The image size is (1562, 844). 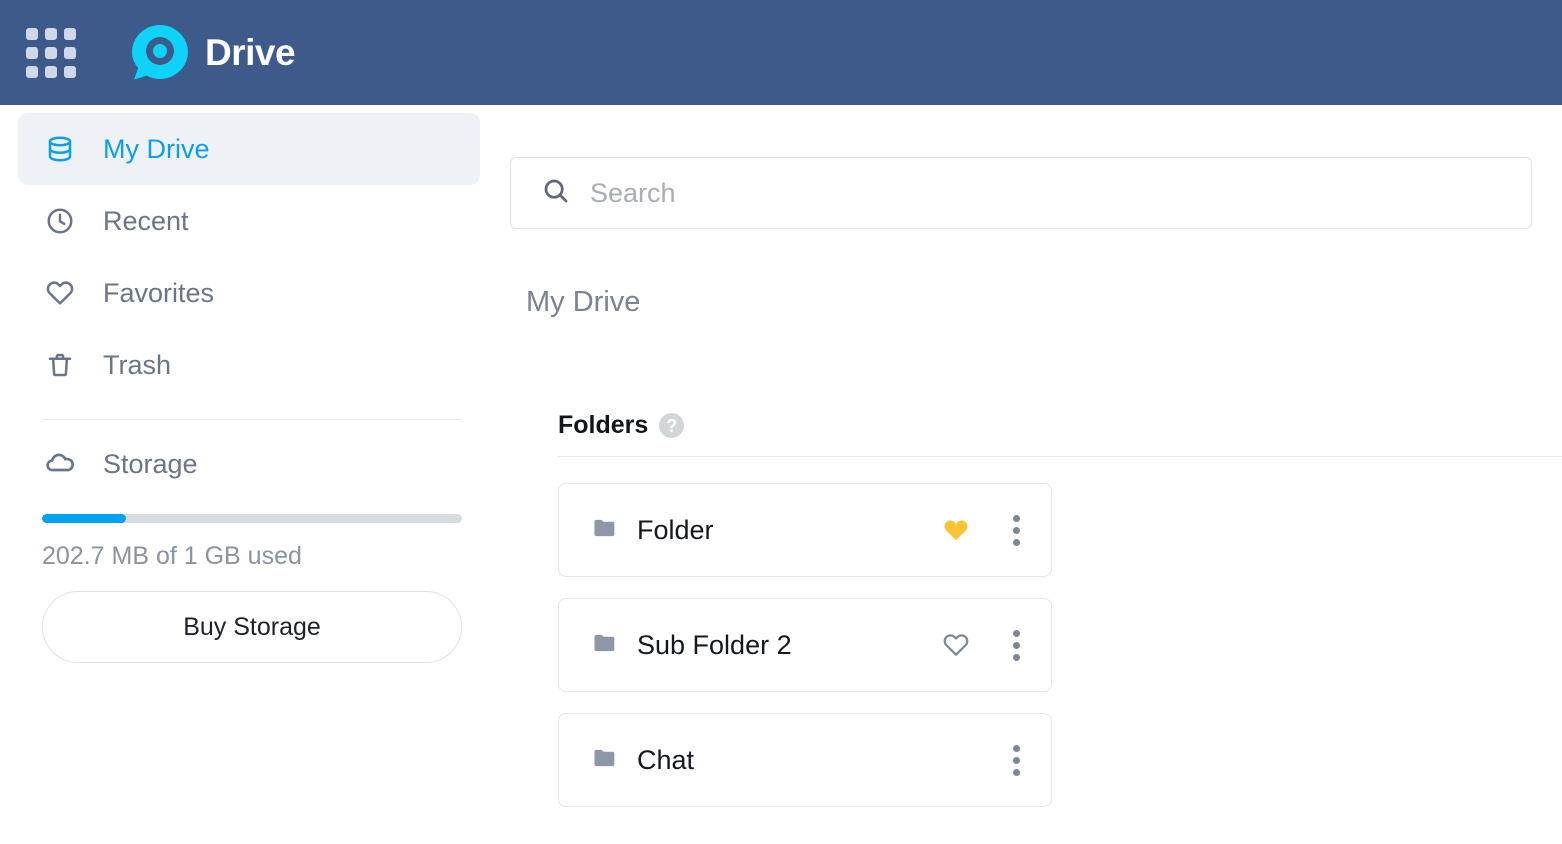 What do you see at coordinates (249, 221) in the screenshot?
I see `sidebar-item-recent: Recent` at bounding box center [249, 221].